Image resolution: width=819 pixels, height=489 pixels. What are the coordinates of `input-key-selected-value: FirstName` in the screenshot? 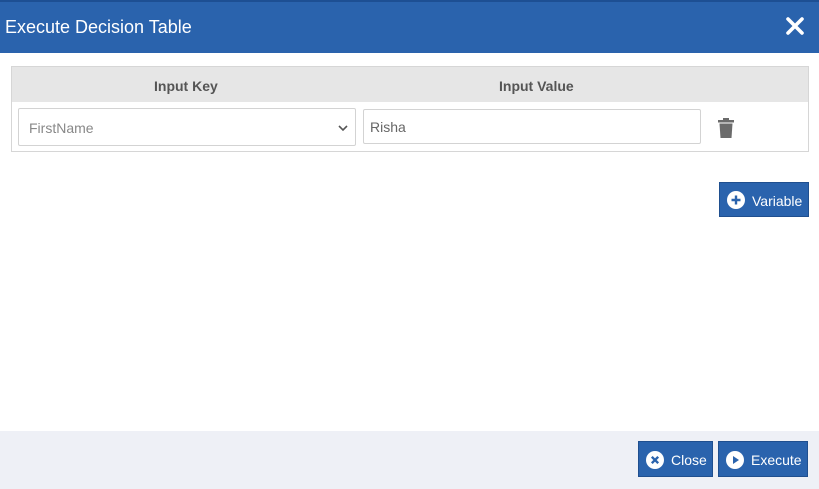 It's located at (61, 128).